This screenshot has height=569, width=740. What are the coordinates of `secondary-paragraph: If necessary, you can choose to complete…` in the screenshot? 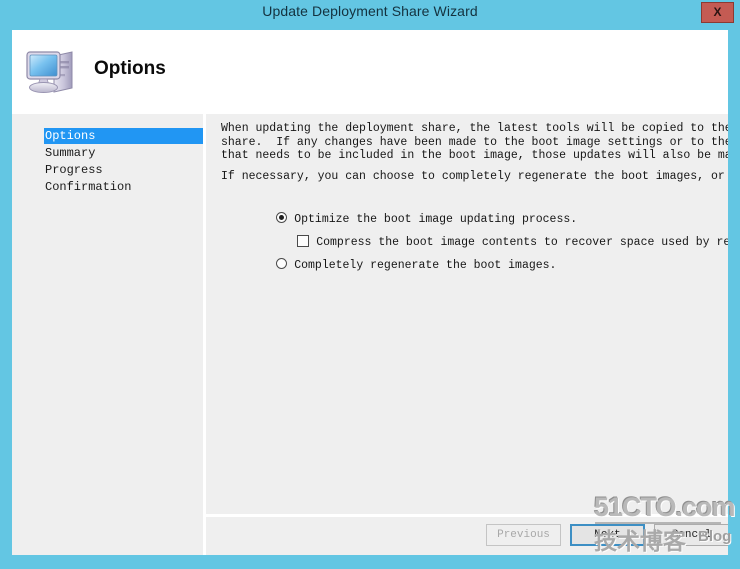 It's located at (473, 176).